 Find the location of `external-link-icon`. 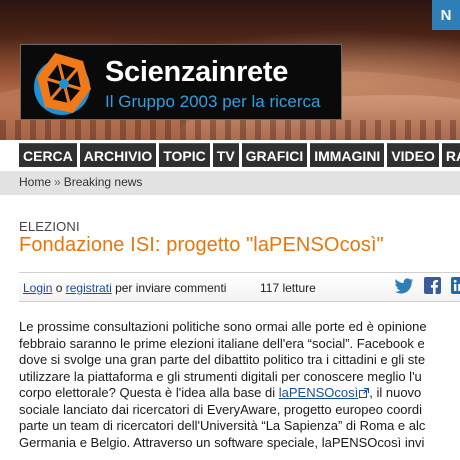

external-link-icon is located at coordinates (364, 393).